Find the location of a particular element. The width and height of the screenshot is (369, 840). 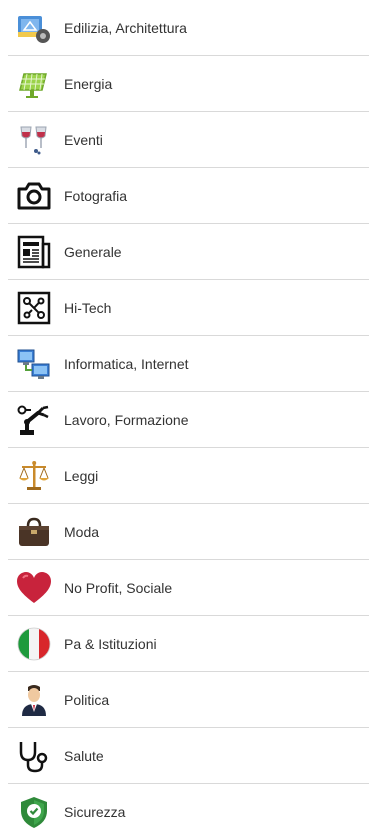

category-label: Leggi is located at coordinates (81, 475).